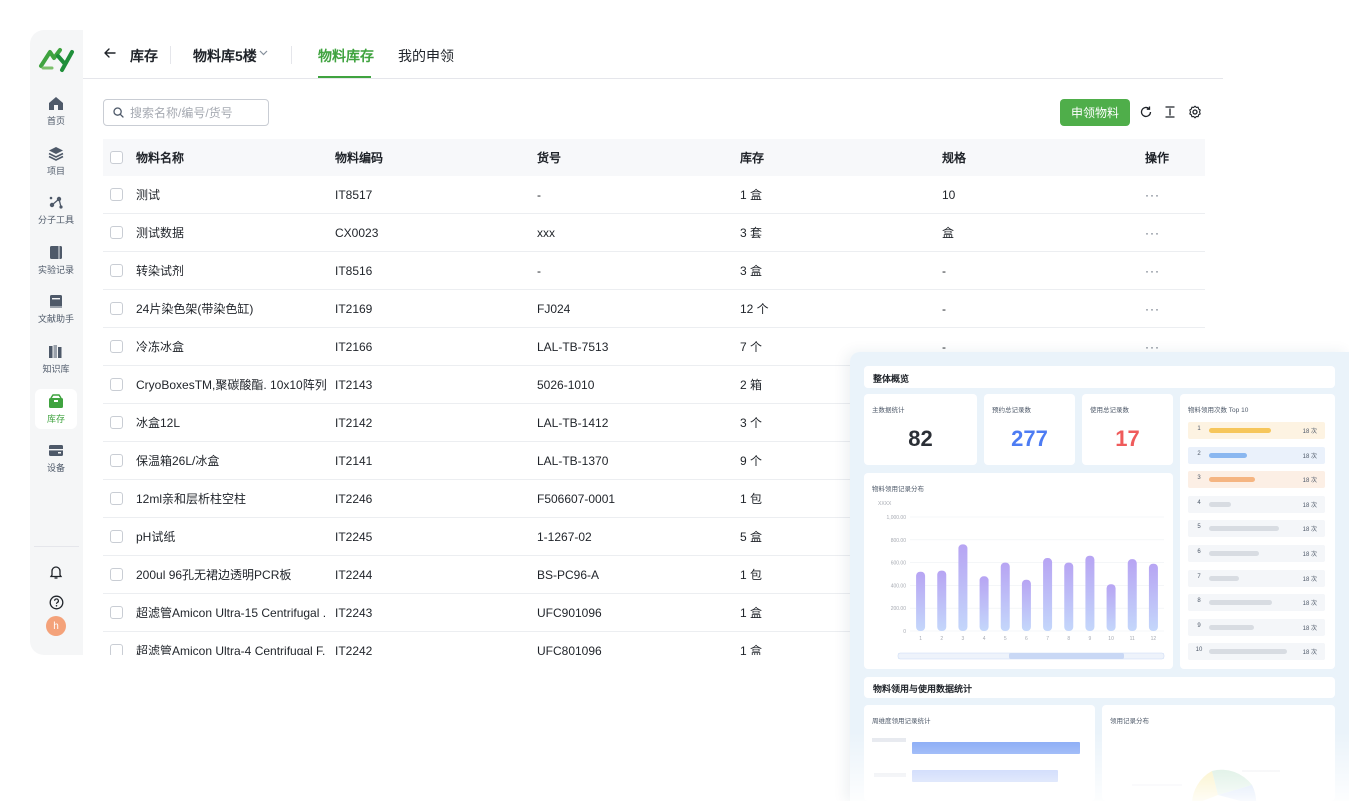 This screenshot has height=801, width=1349. I want to click on select-all-checkbox, so click(116, 157).